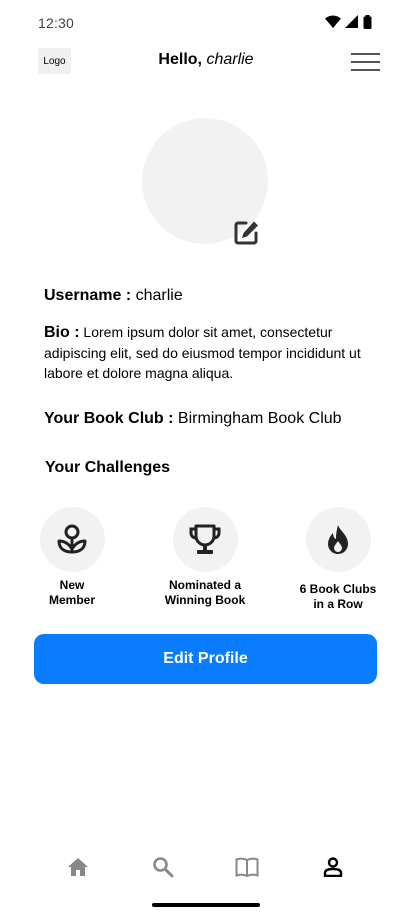 The width and height of the screenshot is (412, 917). Describe the element at coordinates (56, 23) in the screenshot. I see `status-time: 12:30` at that location.